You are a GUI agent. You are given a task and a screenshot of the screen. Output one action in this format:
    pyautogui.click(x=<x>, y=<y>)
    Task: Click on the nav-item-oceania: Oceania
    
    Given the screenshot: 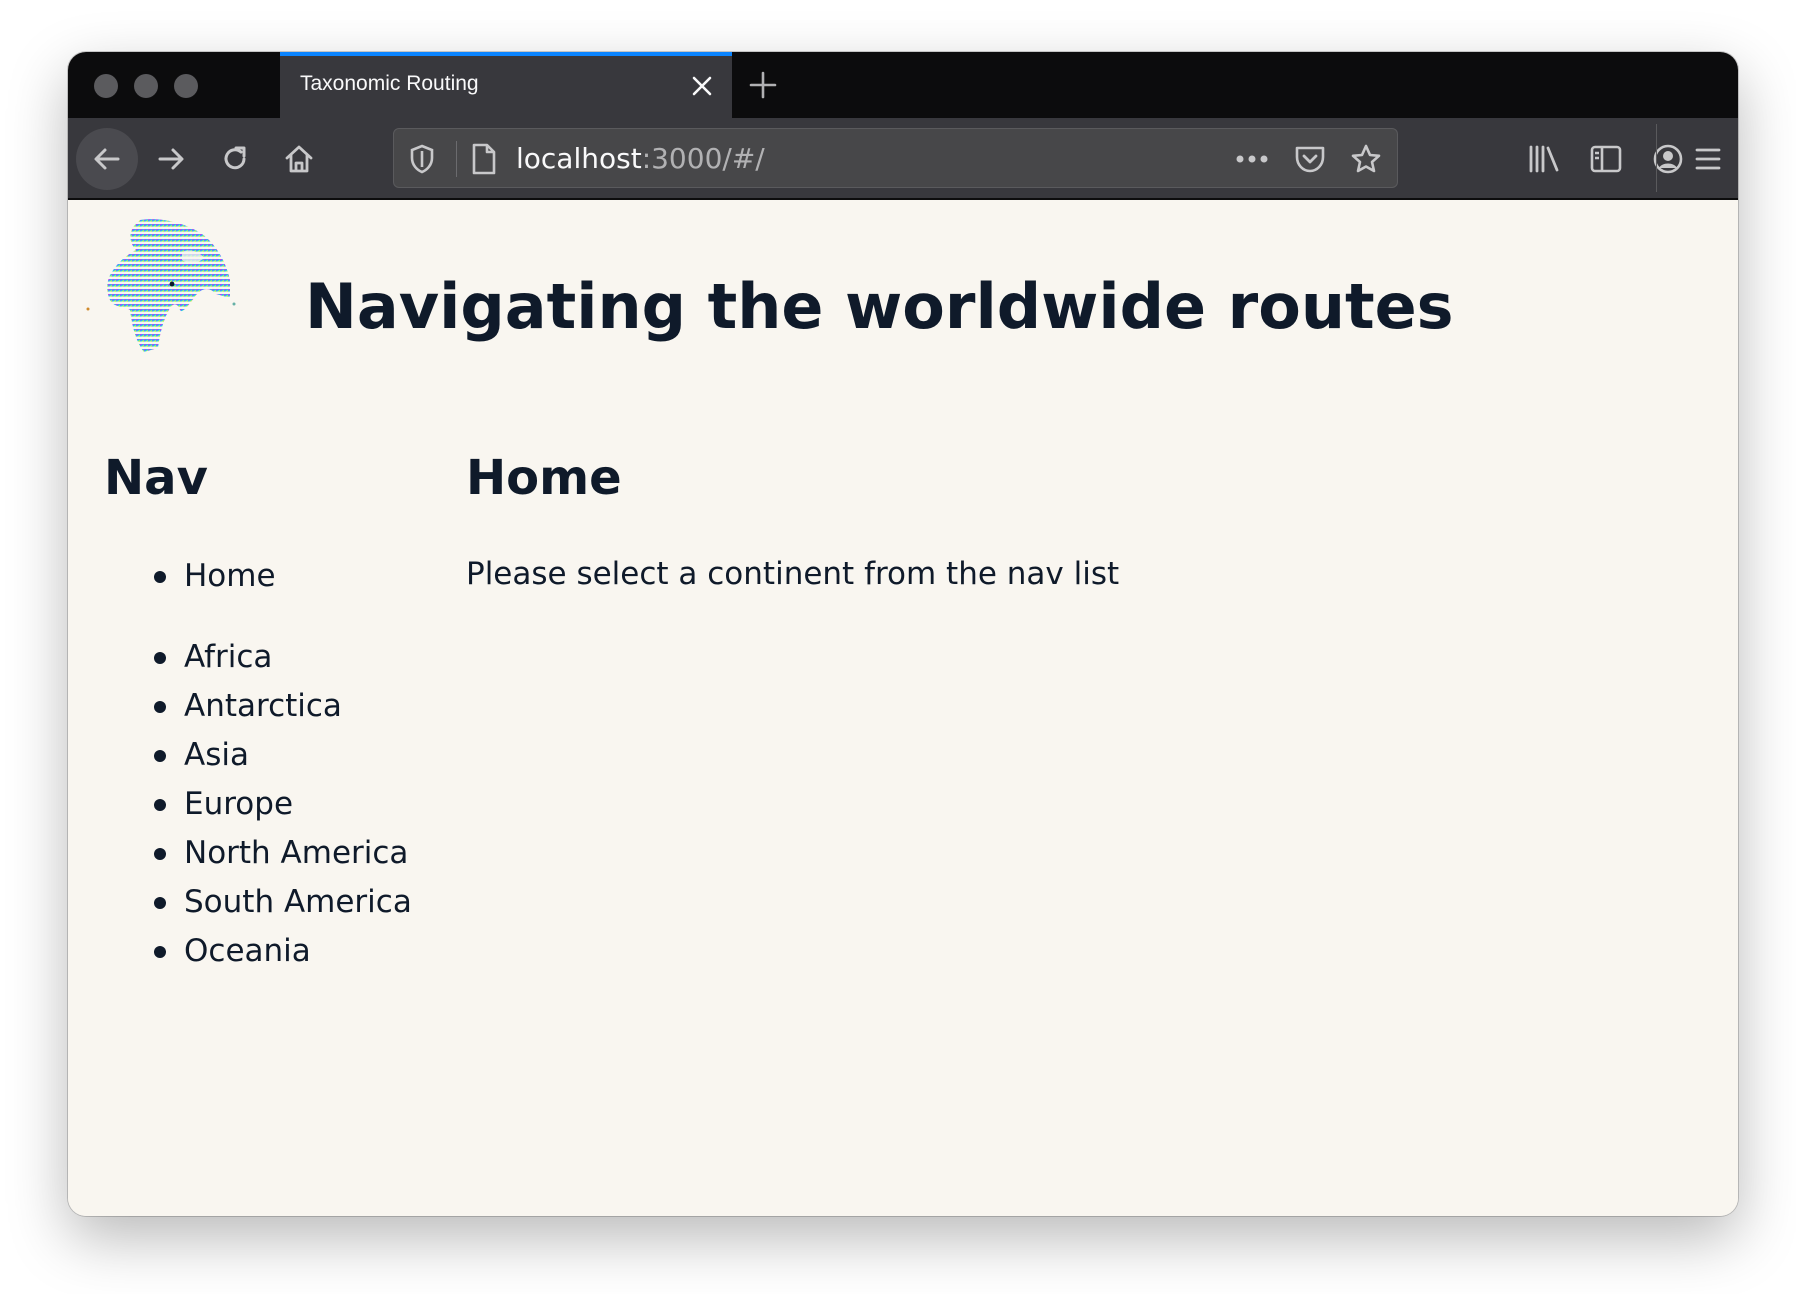 What is the action you would take?
    pyautogui.click(x=258, y=955)
    